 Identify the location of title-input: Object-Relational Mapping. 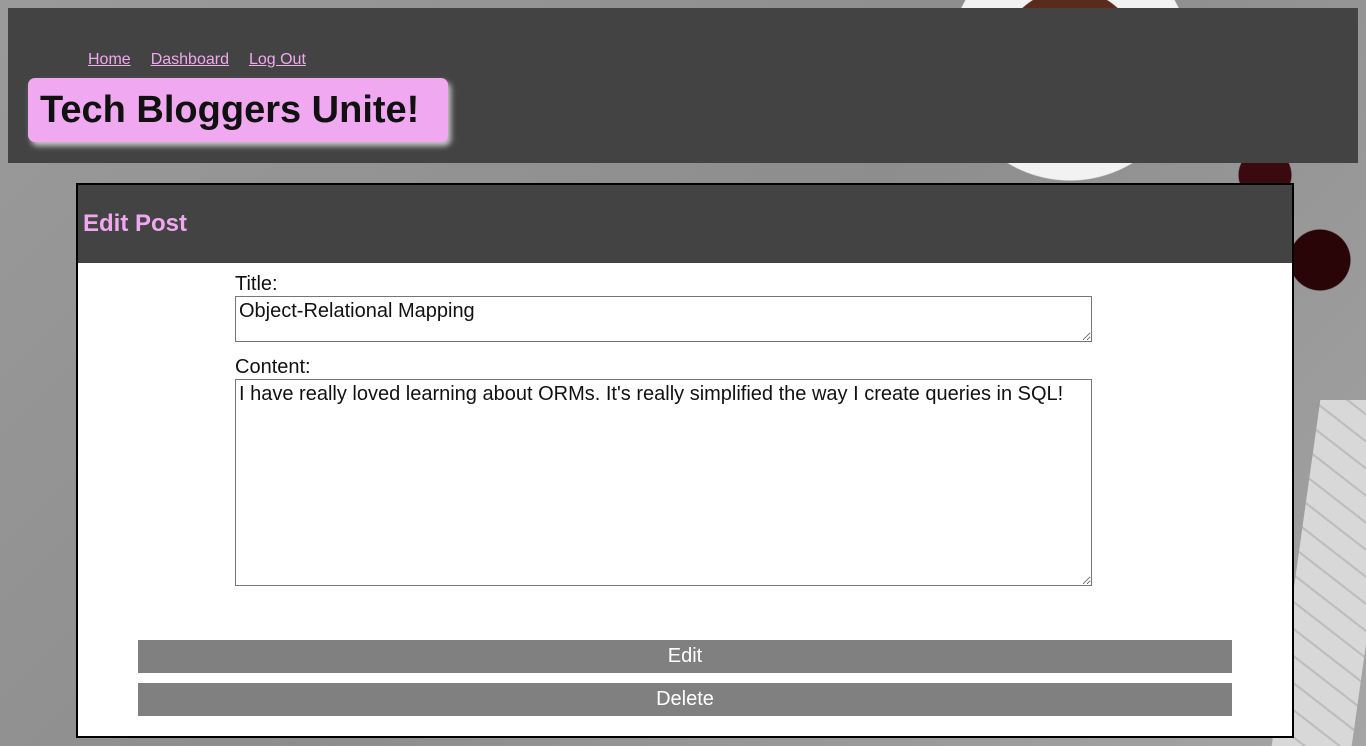
(663, 319).